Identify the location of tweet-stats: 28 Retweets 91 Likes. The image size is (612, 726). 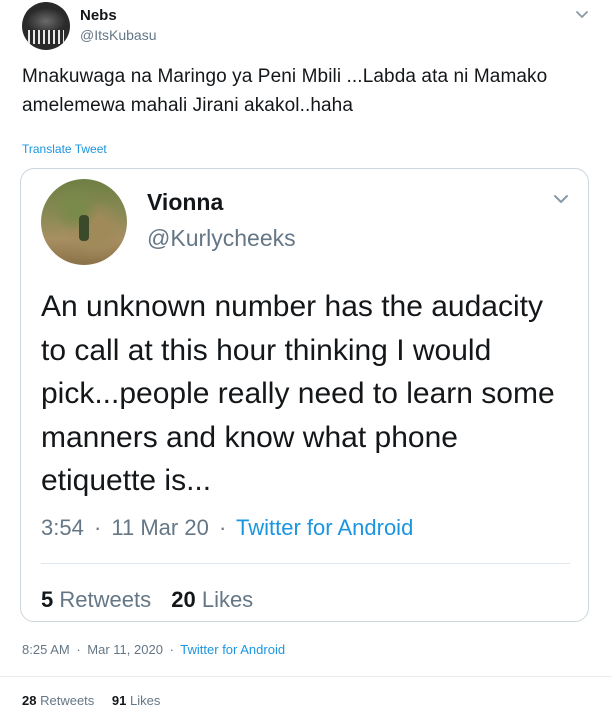
(91, 700).